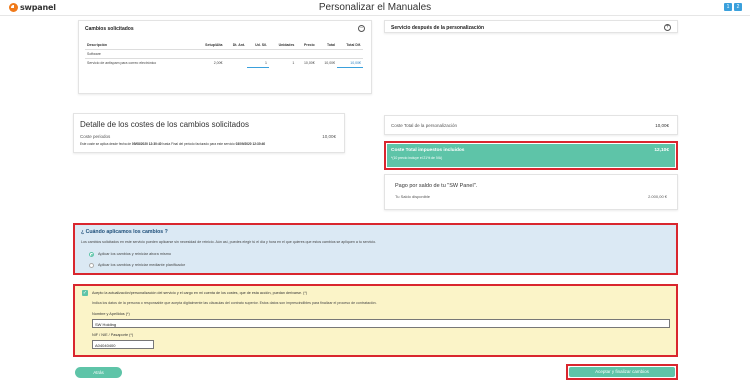  Describe the element at coordinates (210, 45) in the screenshot. I see `column-header: Setup/Alta` at that location.